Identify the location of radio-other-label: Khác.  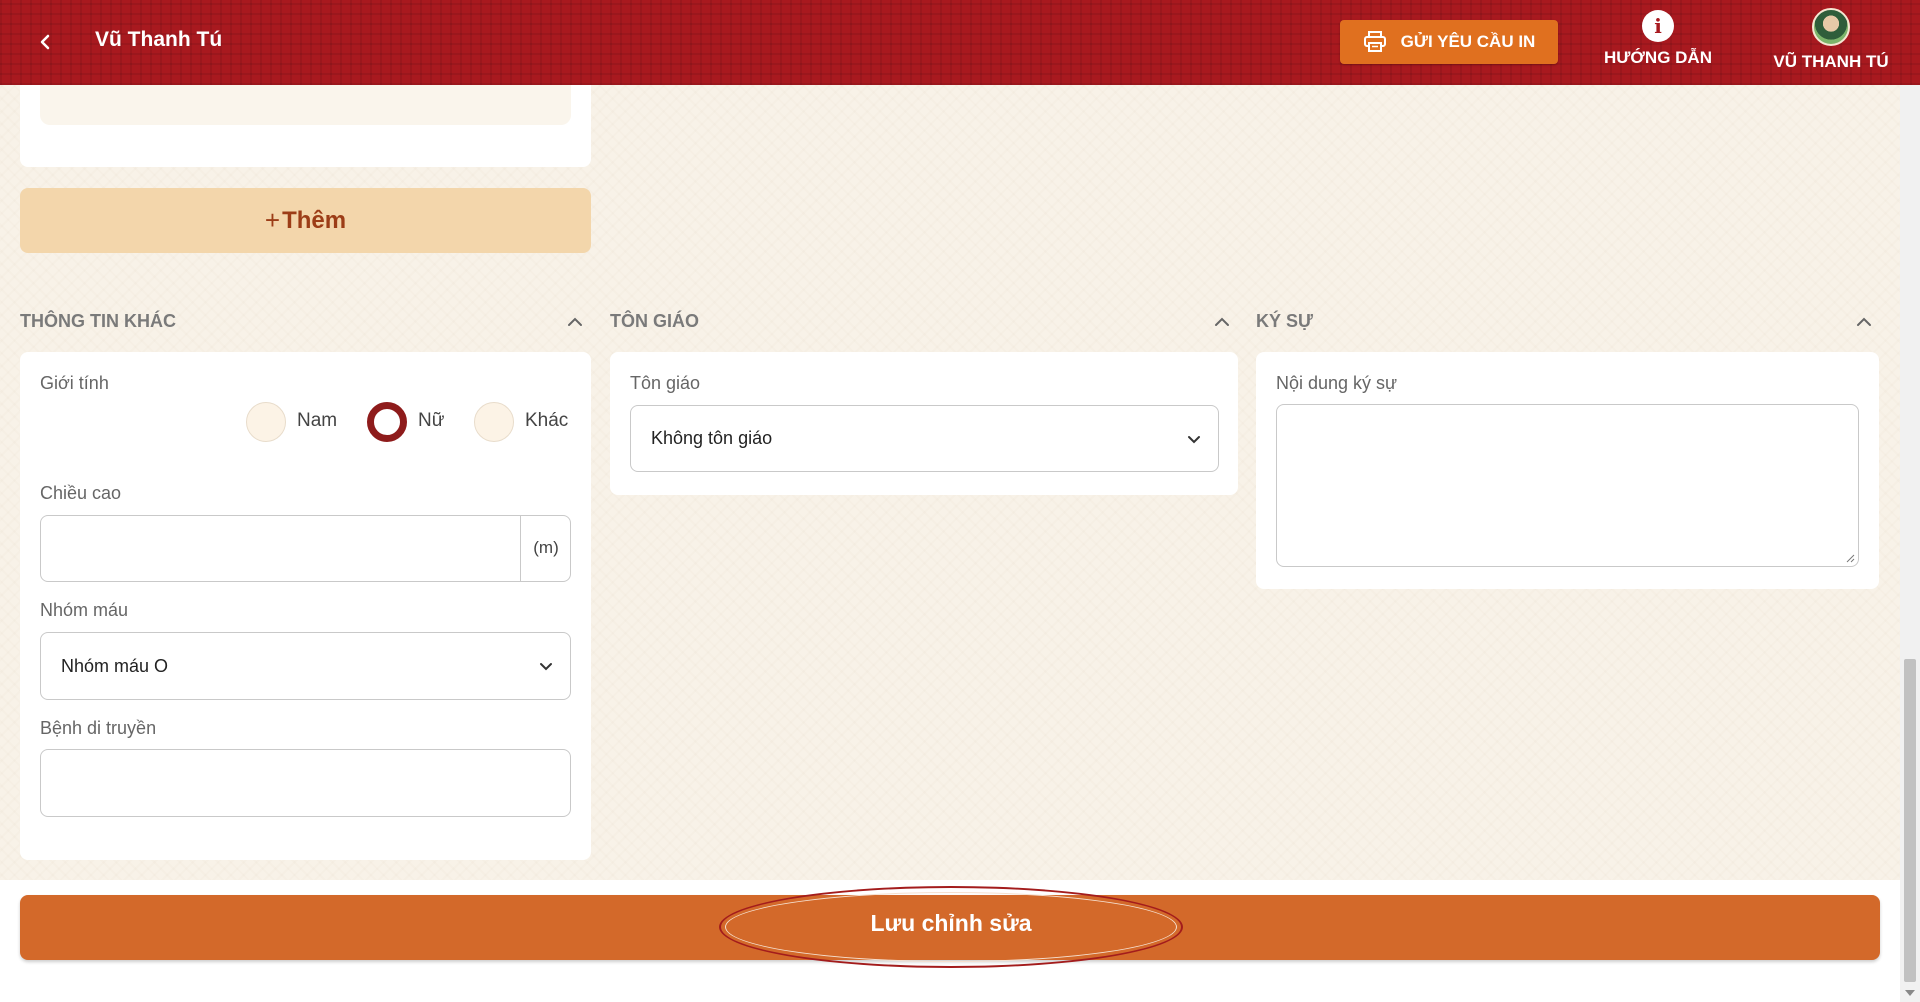
(547, 420).